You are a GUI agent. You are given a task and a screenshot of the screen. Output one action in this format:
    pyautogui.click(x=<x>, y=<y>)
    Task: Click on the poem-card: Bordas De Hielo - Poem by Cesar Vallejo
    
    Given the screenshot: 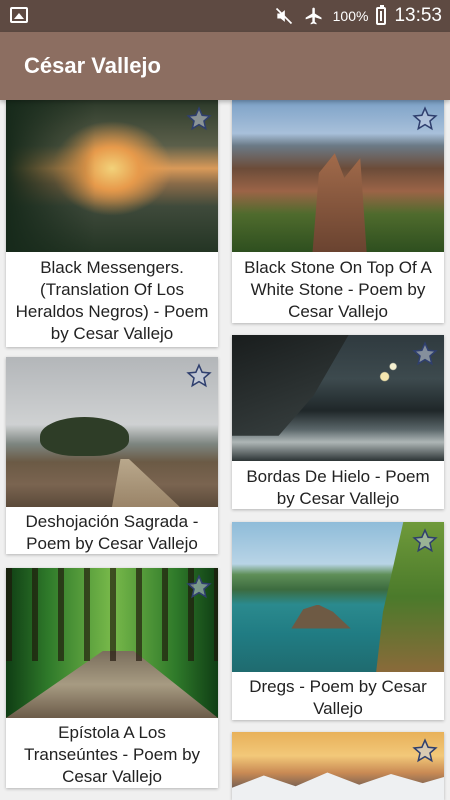 What is the action you would take?
    pyautogui.click(x=338, y=422)
    